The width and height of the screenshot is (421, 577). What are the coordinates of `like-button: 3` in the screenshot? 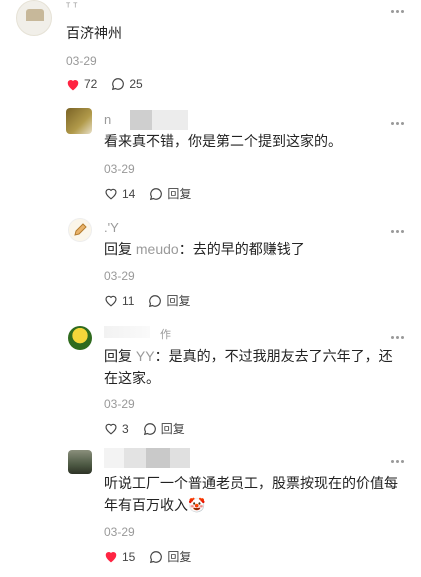 It's located at (116, 429).